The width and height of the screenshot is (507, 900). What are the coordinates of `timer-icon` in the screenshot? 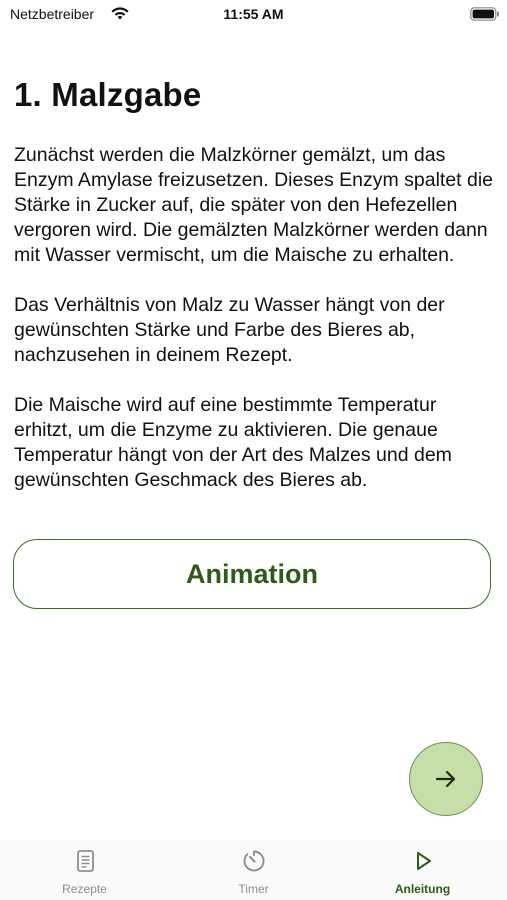 It's located at (253, 861).